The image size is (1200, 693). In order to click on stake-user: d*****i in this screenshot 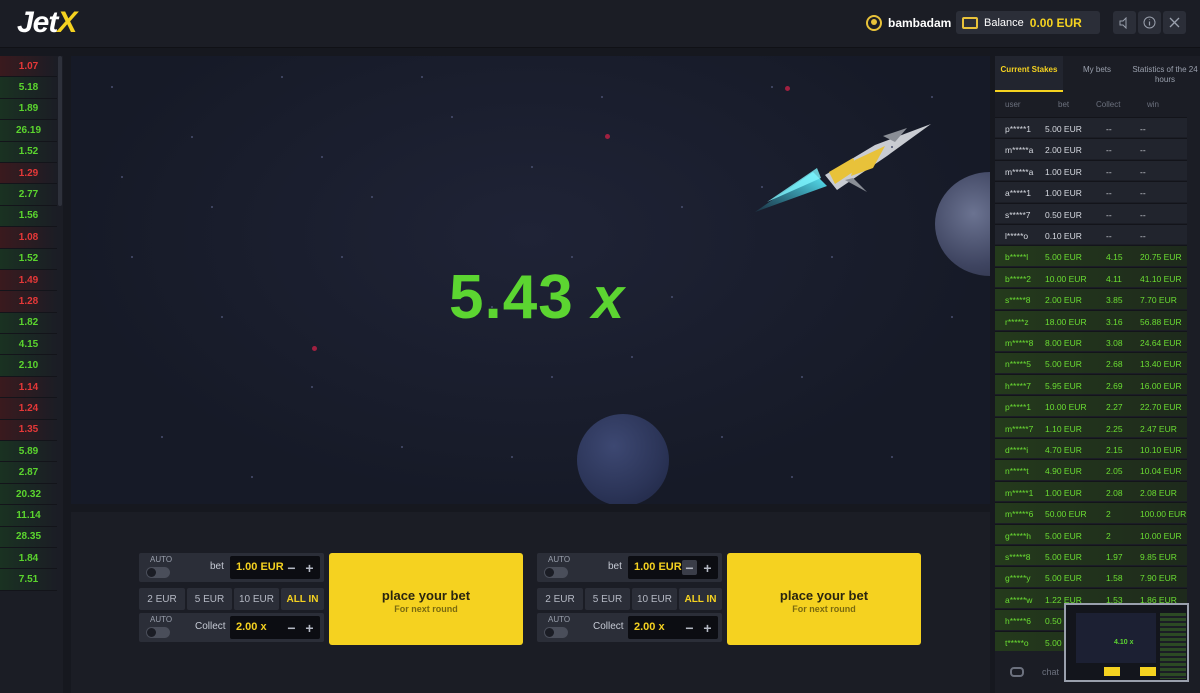, I will do `click(1017, 450)`.